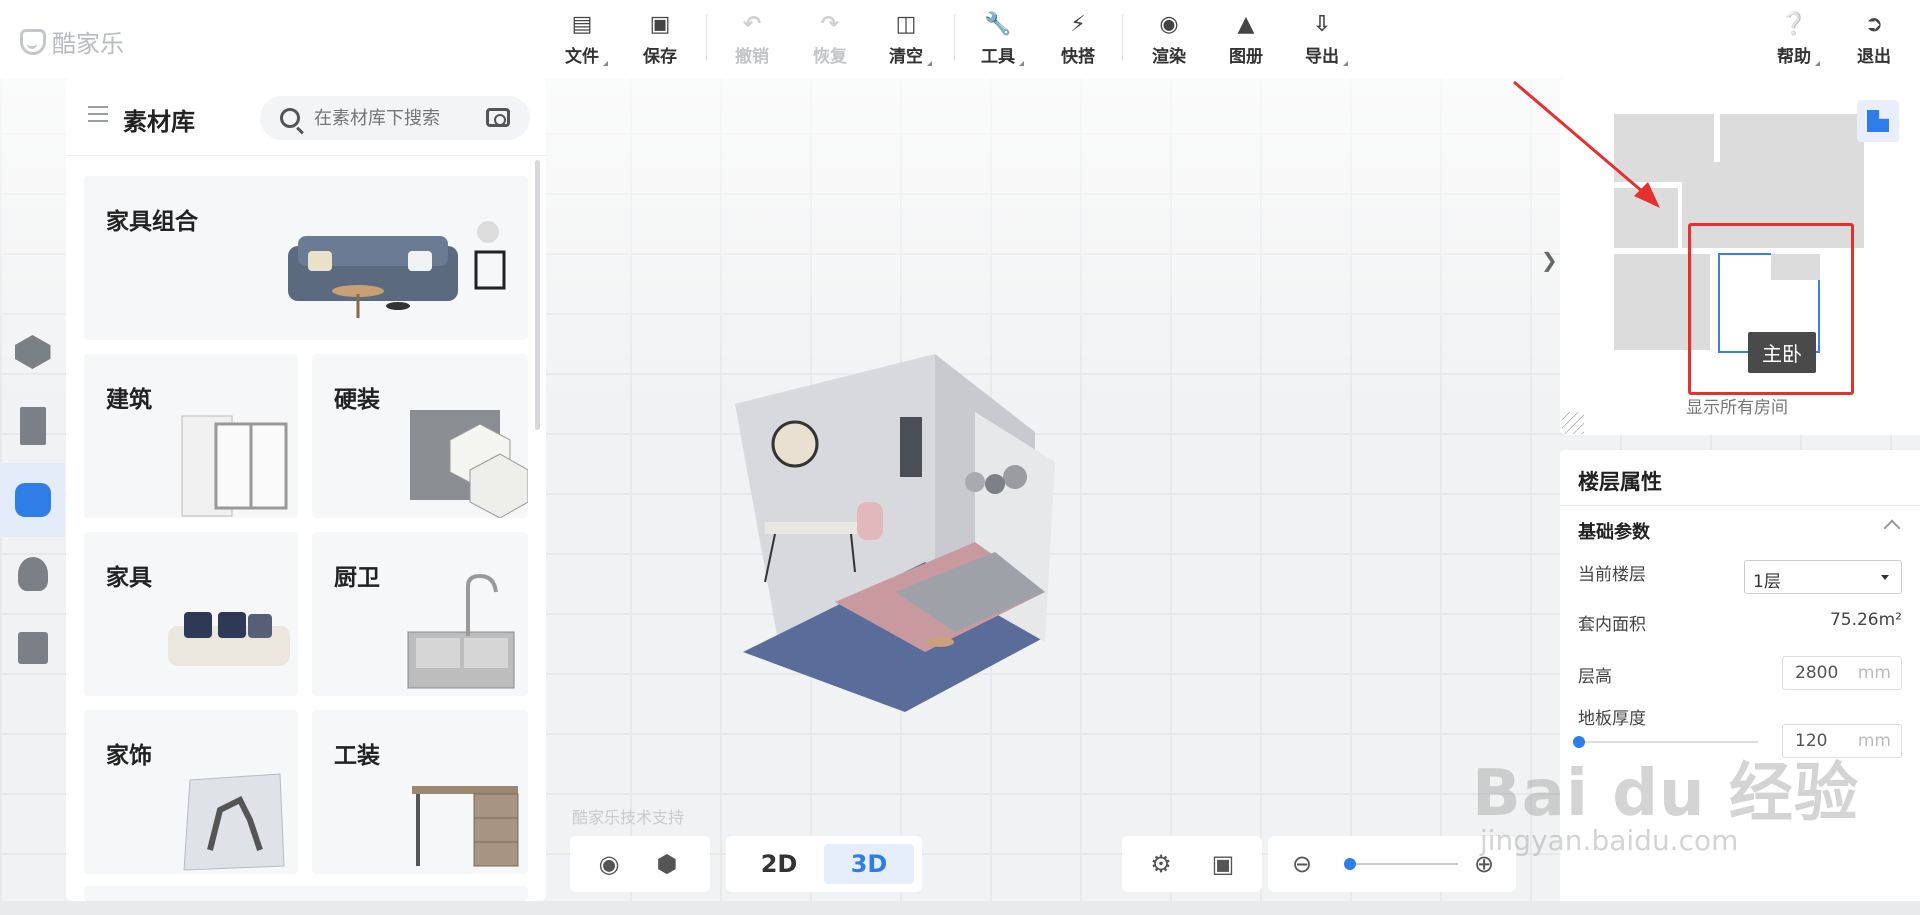 The image size is (1920, 915). I want to click on left-rail, so click(32, 500).